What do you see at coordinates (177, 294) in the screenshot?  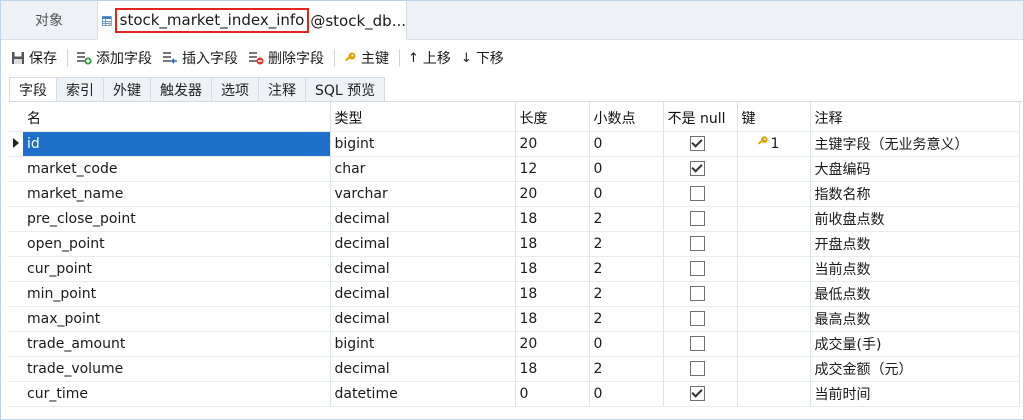 I see `field-name-cell: min_point` at bounding box center [177, 294].